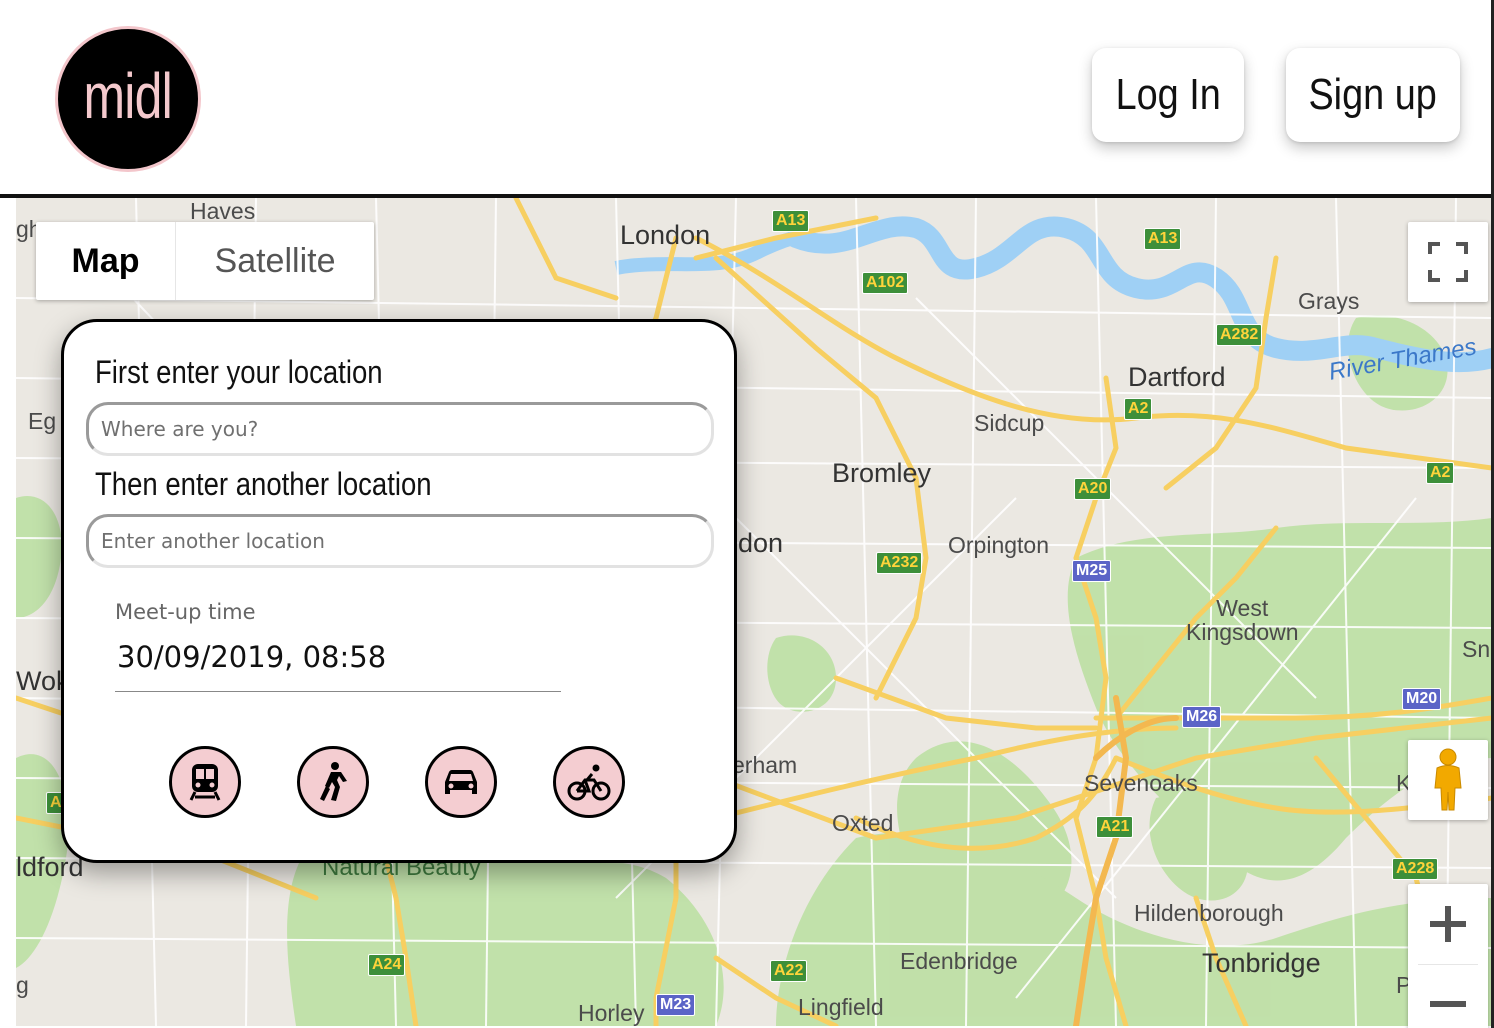 The image size is (1494, 1028). I want to click on road-shield-a282: A282, so click(1239, 335).